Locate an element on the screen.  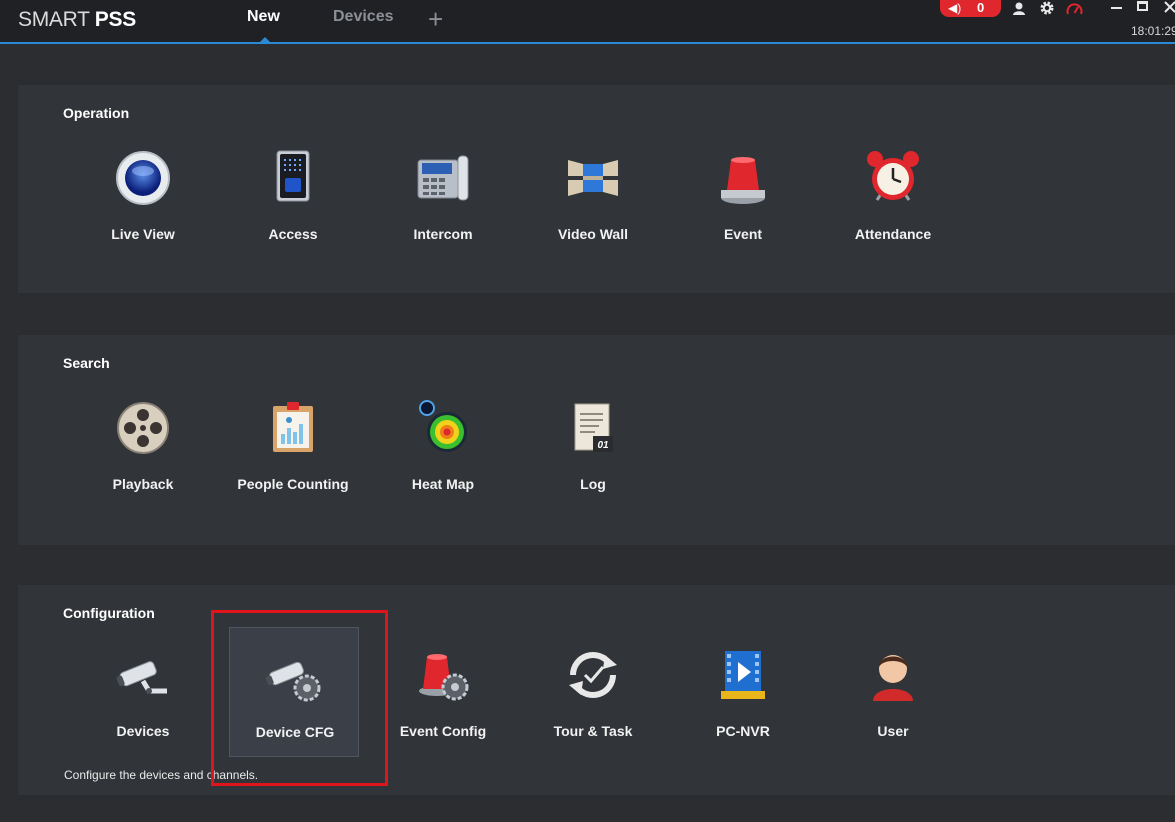
tile-event: Event is located at coordinates (743, 195).